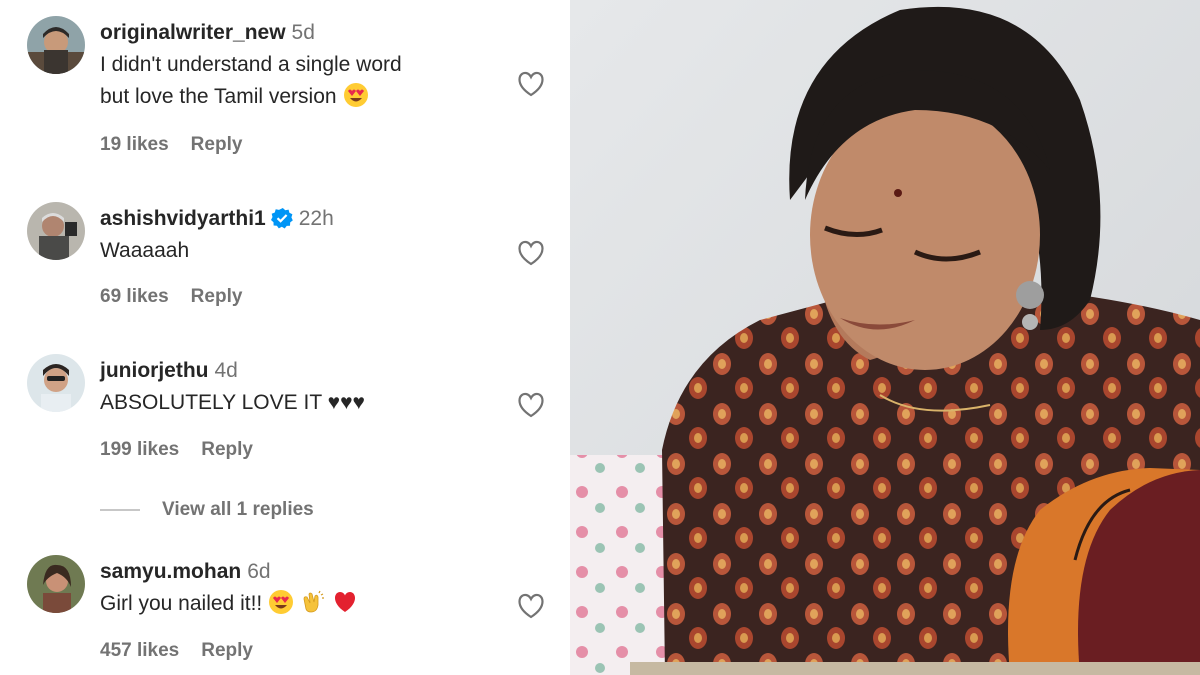 The width and height of the screenshot is (1200, 675). What do you see at coordinates (181, 603) in the screenshot?
I see `comment-line: Girl you nailed it!!` at bounding box center [181, 603].